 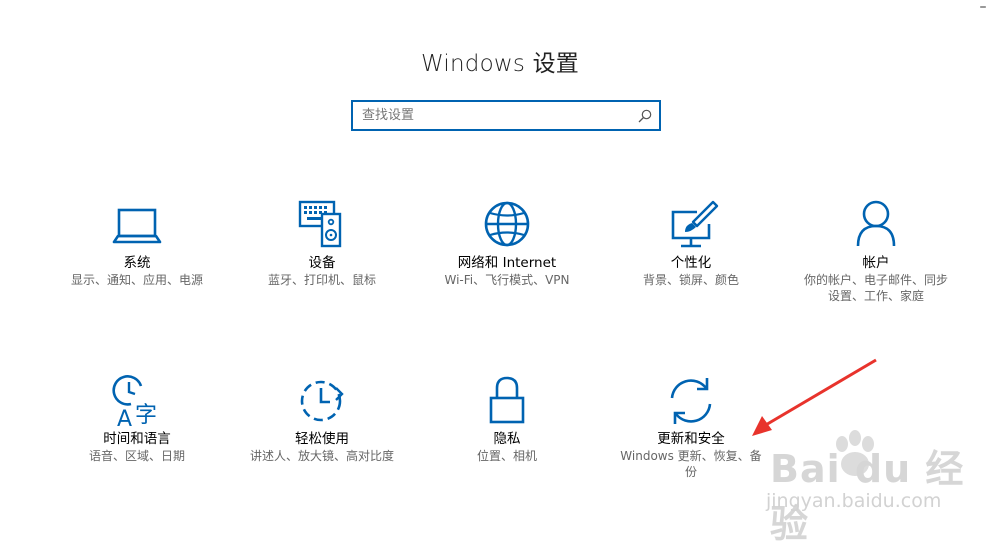 I want to click on page-title: Windows 设置, so click(x=500, y=64).